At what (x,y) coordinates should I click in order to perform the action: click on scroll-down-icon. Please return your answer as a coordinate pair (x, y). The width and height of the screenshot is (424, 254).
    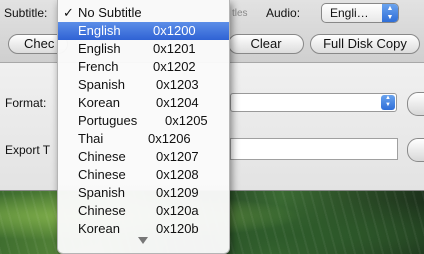
    Looking at the image, I should click on (143, 240).